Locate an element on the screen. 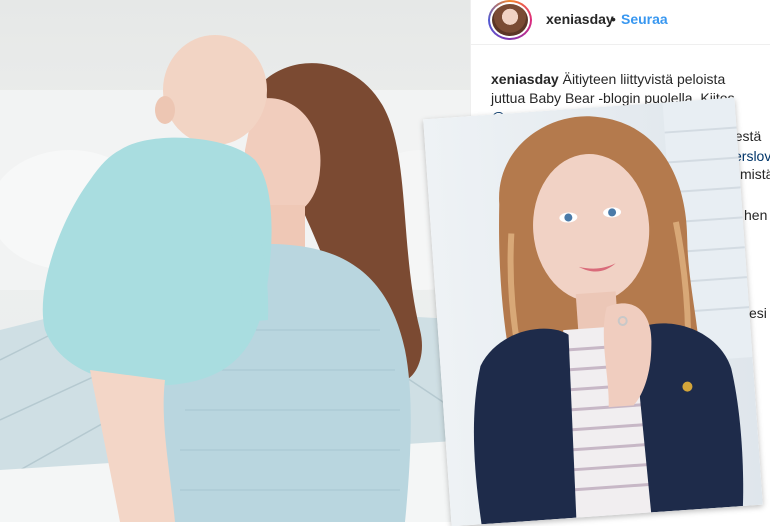 This screenshot has width=770, height=526. caption-fragment-mista: mistä is located at coordinates (755, 174).